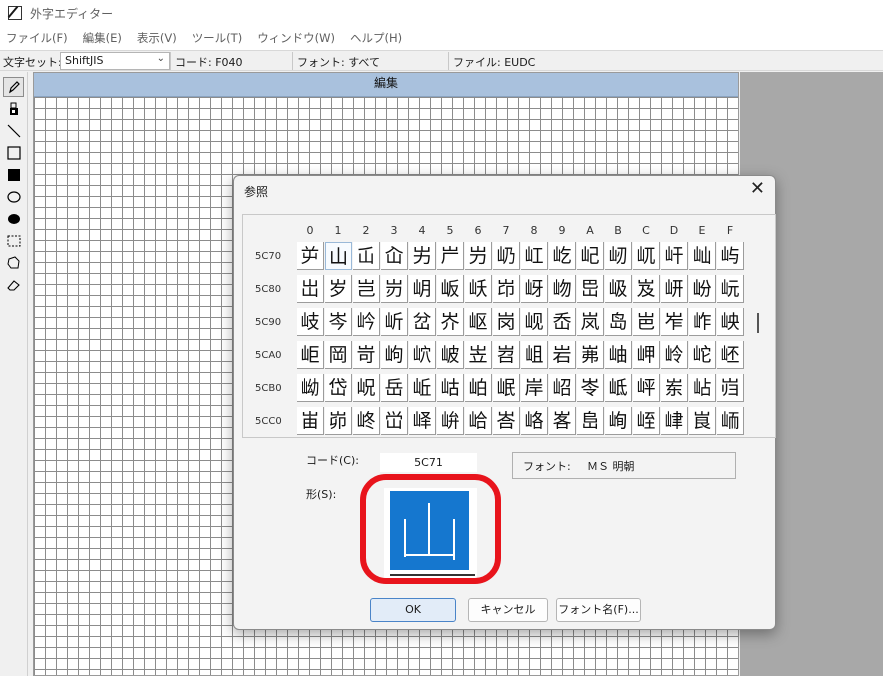 This screenshot has height=676, width=883. I want to click on character-cell: 岶, so click(478, 388).